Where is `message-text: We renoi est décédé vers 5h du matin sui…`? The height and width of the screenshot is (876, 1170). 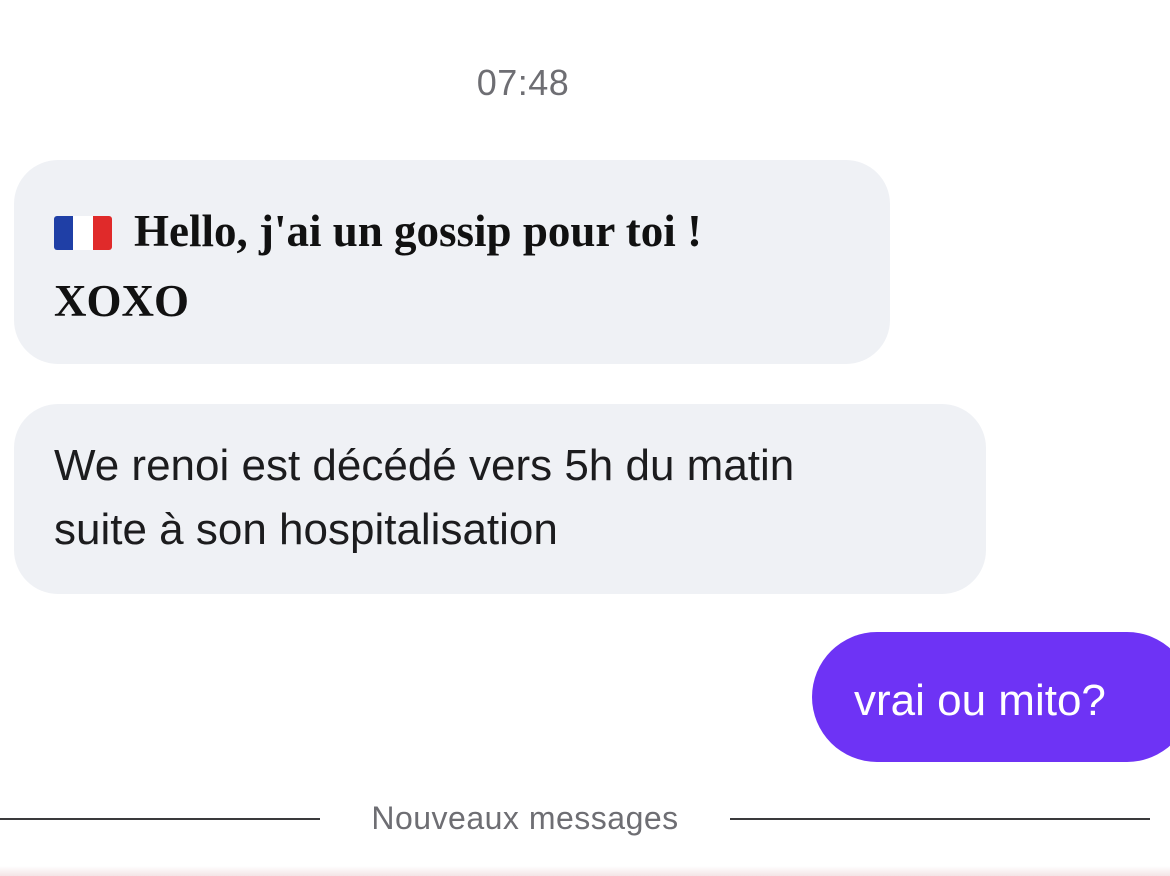
message-text: We renoi est décédé vers 5h du matin sui… is located at coordinates (424, 497).